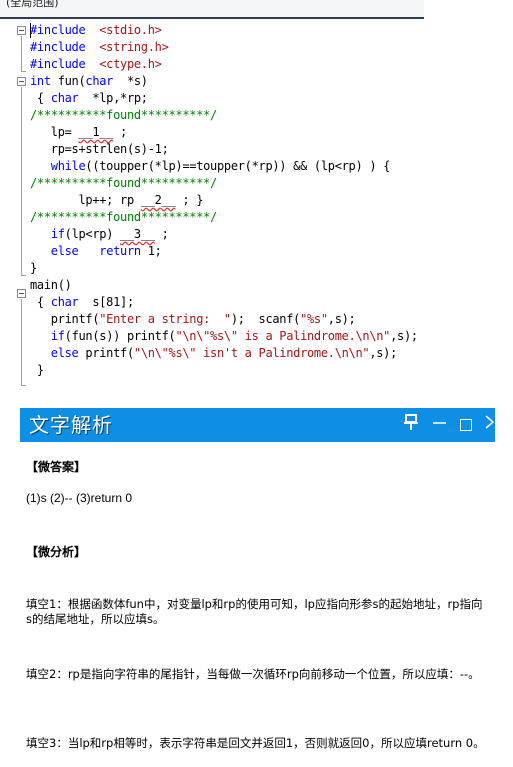 This screenshot has height=767, width=513. Describe the element at coordinates (120, 251) in the screenshot. I see `code-token: return` at that location.